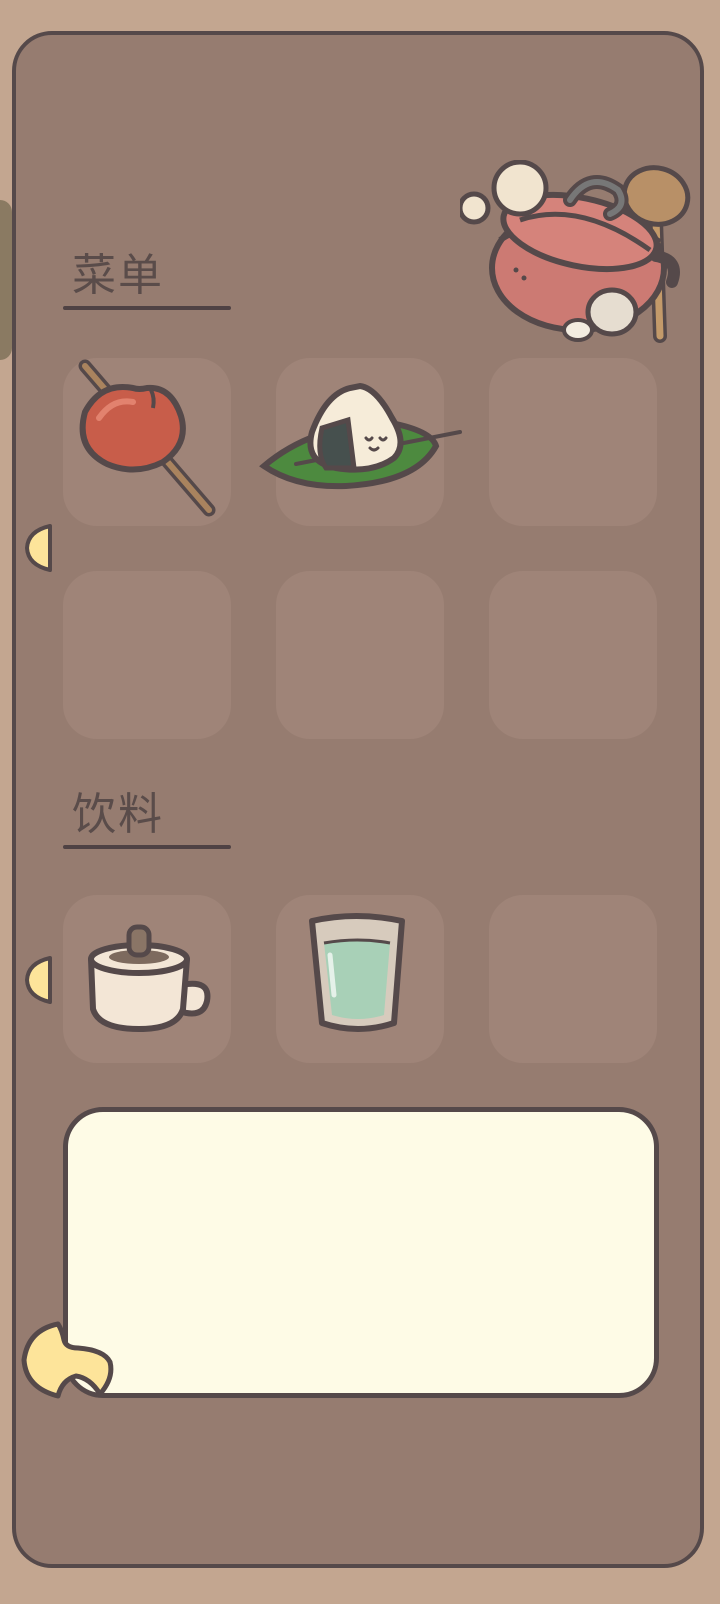 The height and width of the screenshot is (1604, 720). I want to click on menu-section-title: 菜单, so click(118, 275).